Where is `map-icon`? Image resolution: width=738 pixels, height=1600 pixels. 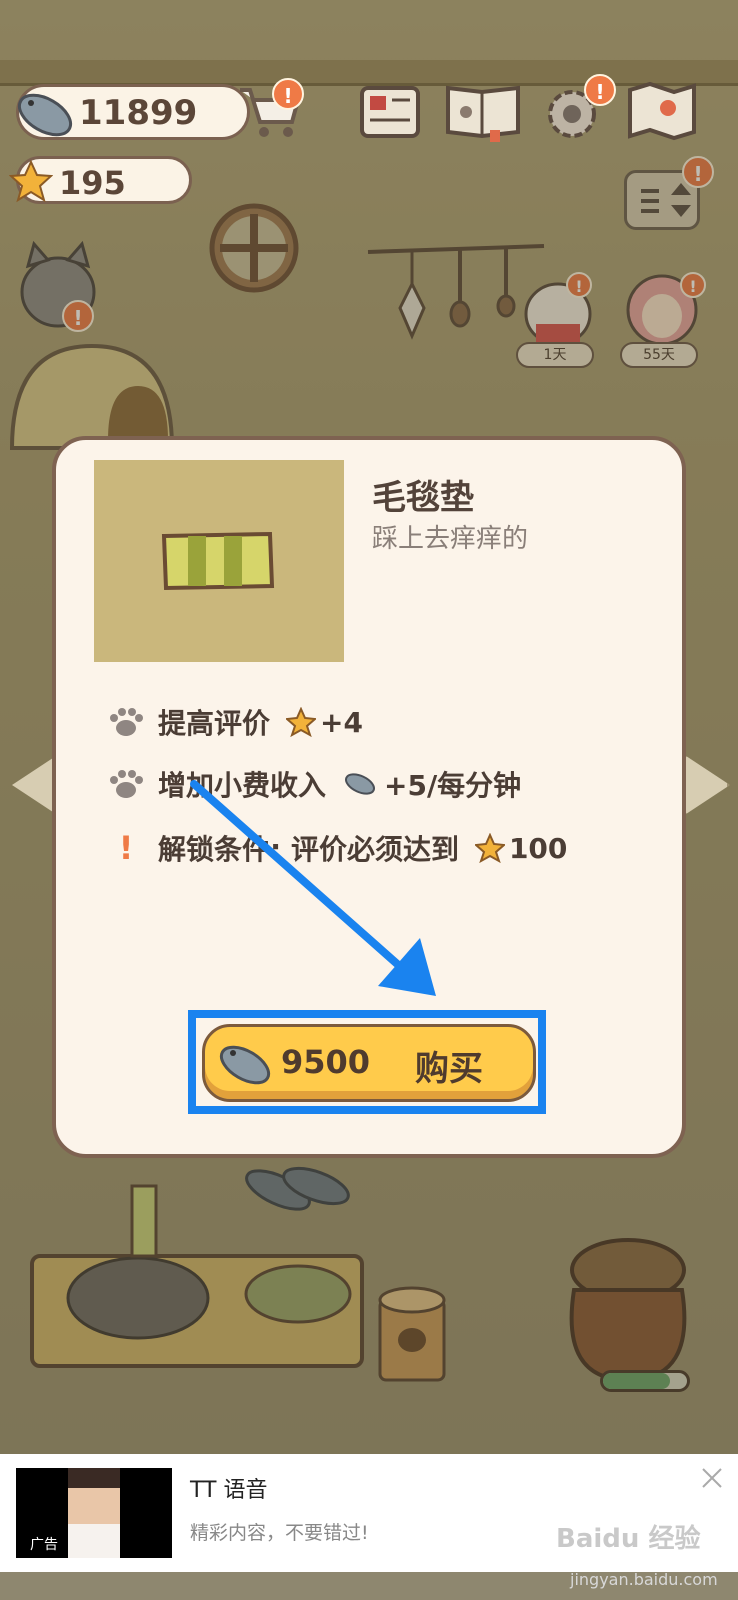 map-icon is located at coordinates (662, 111).